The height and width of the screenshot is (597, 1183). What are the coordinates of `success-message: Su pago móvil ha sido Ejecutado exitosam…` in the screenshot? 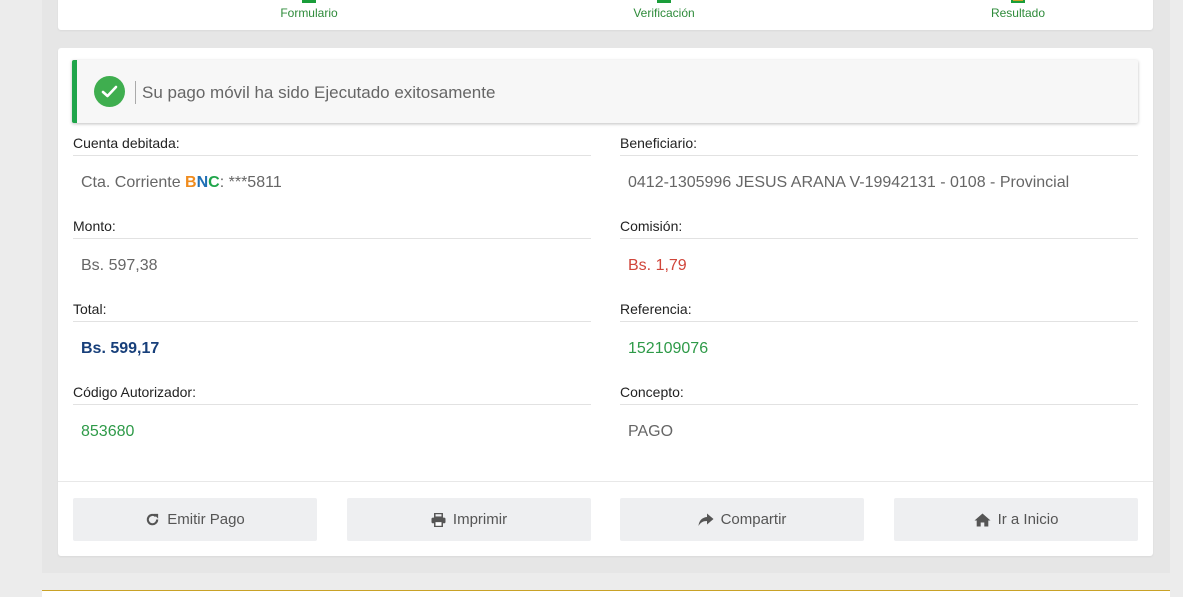 It's located at (319, 92).